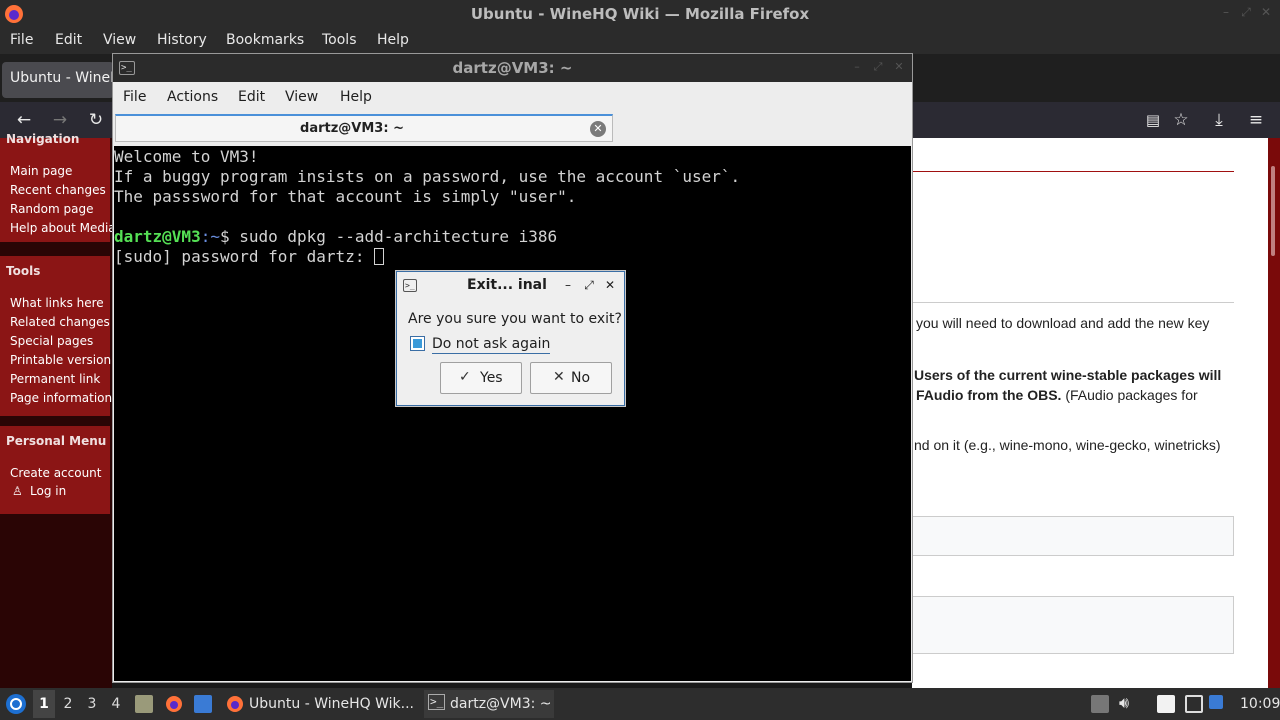  I want to click on sidebar-link-page-information: Page information, so click(61, 398).